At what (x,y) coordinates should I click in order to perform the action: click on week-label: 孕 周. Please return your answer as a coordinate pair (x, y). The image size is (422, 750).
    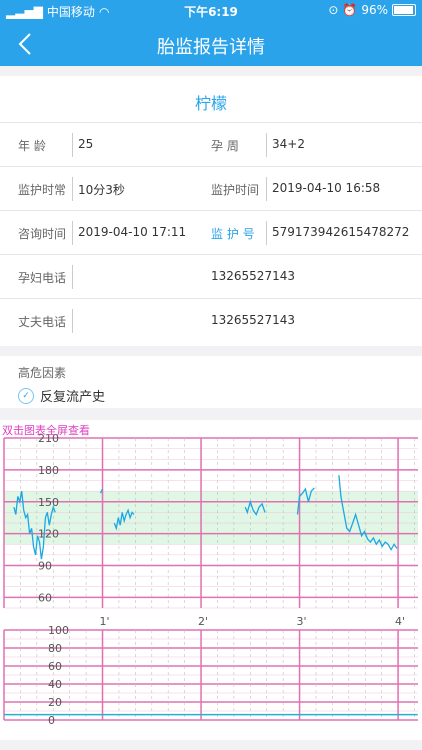
    Looking at the image, I should click on (225, 146).